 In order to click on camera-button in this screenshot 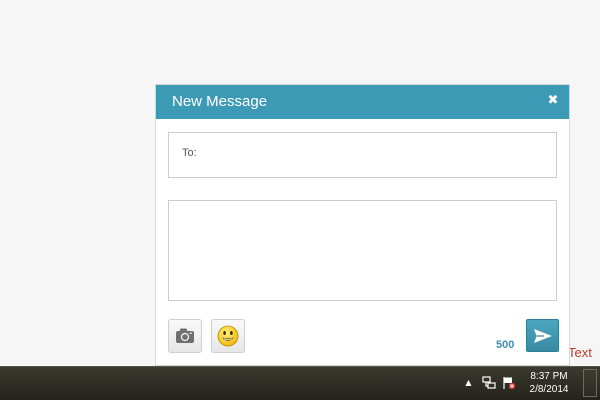, I will do `click(185, 336)`.